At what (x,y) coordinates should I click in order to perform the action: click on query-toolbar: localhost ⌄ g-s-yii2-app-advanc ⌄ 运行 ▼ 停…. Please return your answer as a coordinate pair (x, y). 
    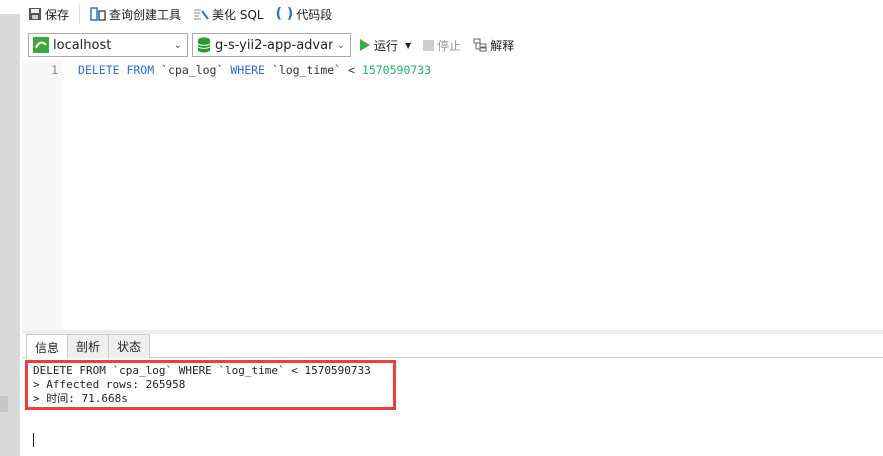
    Looking at the image, I should click on (273, 45).